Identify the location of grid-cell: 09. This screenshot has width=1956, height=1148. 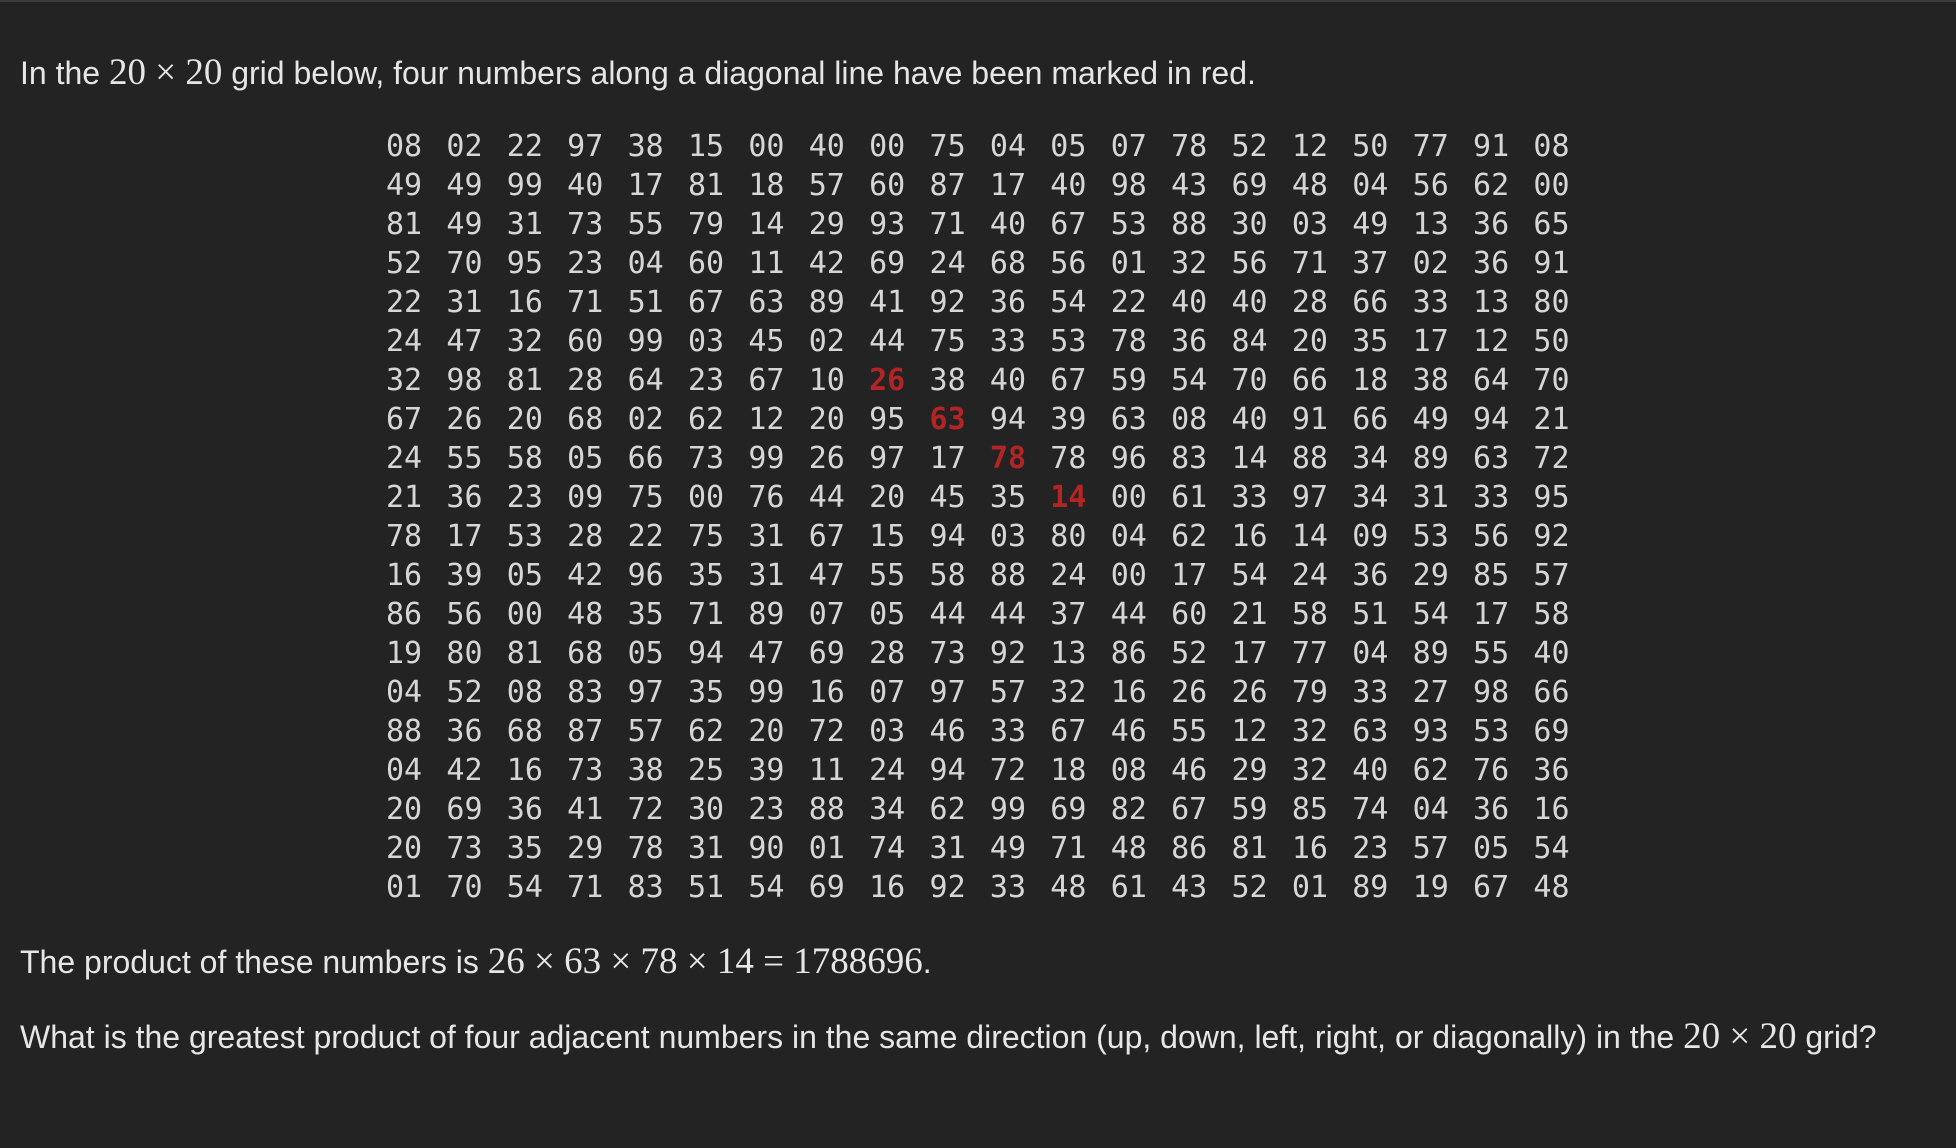
(1370, 536).